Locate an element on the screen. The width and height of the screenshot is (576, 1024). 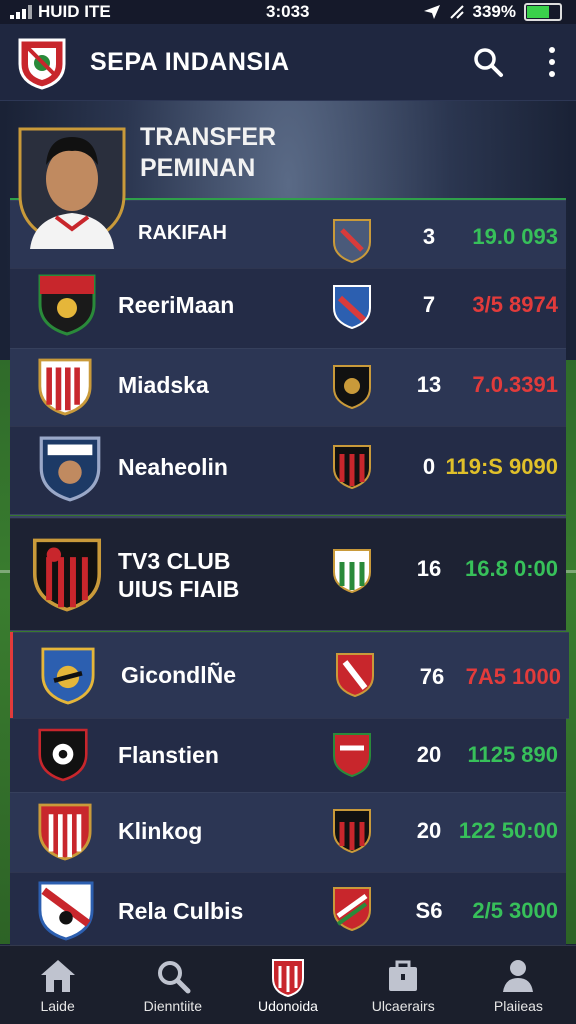
team-name: GicondlÑe is located at coordinates (179, 675).